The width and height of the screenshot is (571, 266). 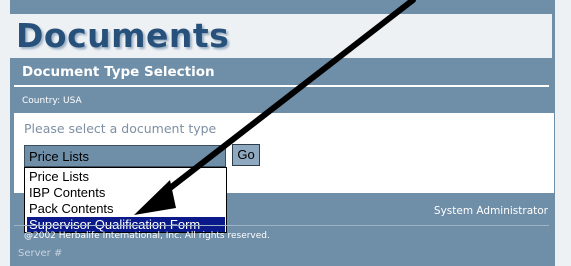 I want to click on section-heading: Document Type Selection, so click(x=118, y=72).